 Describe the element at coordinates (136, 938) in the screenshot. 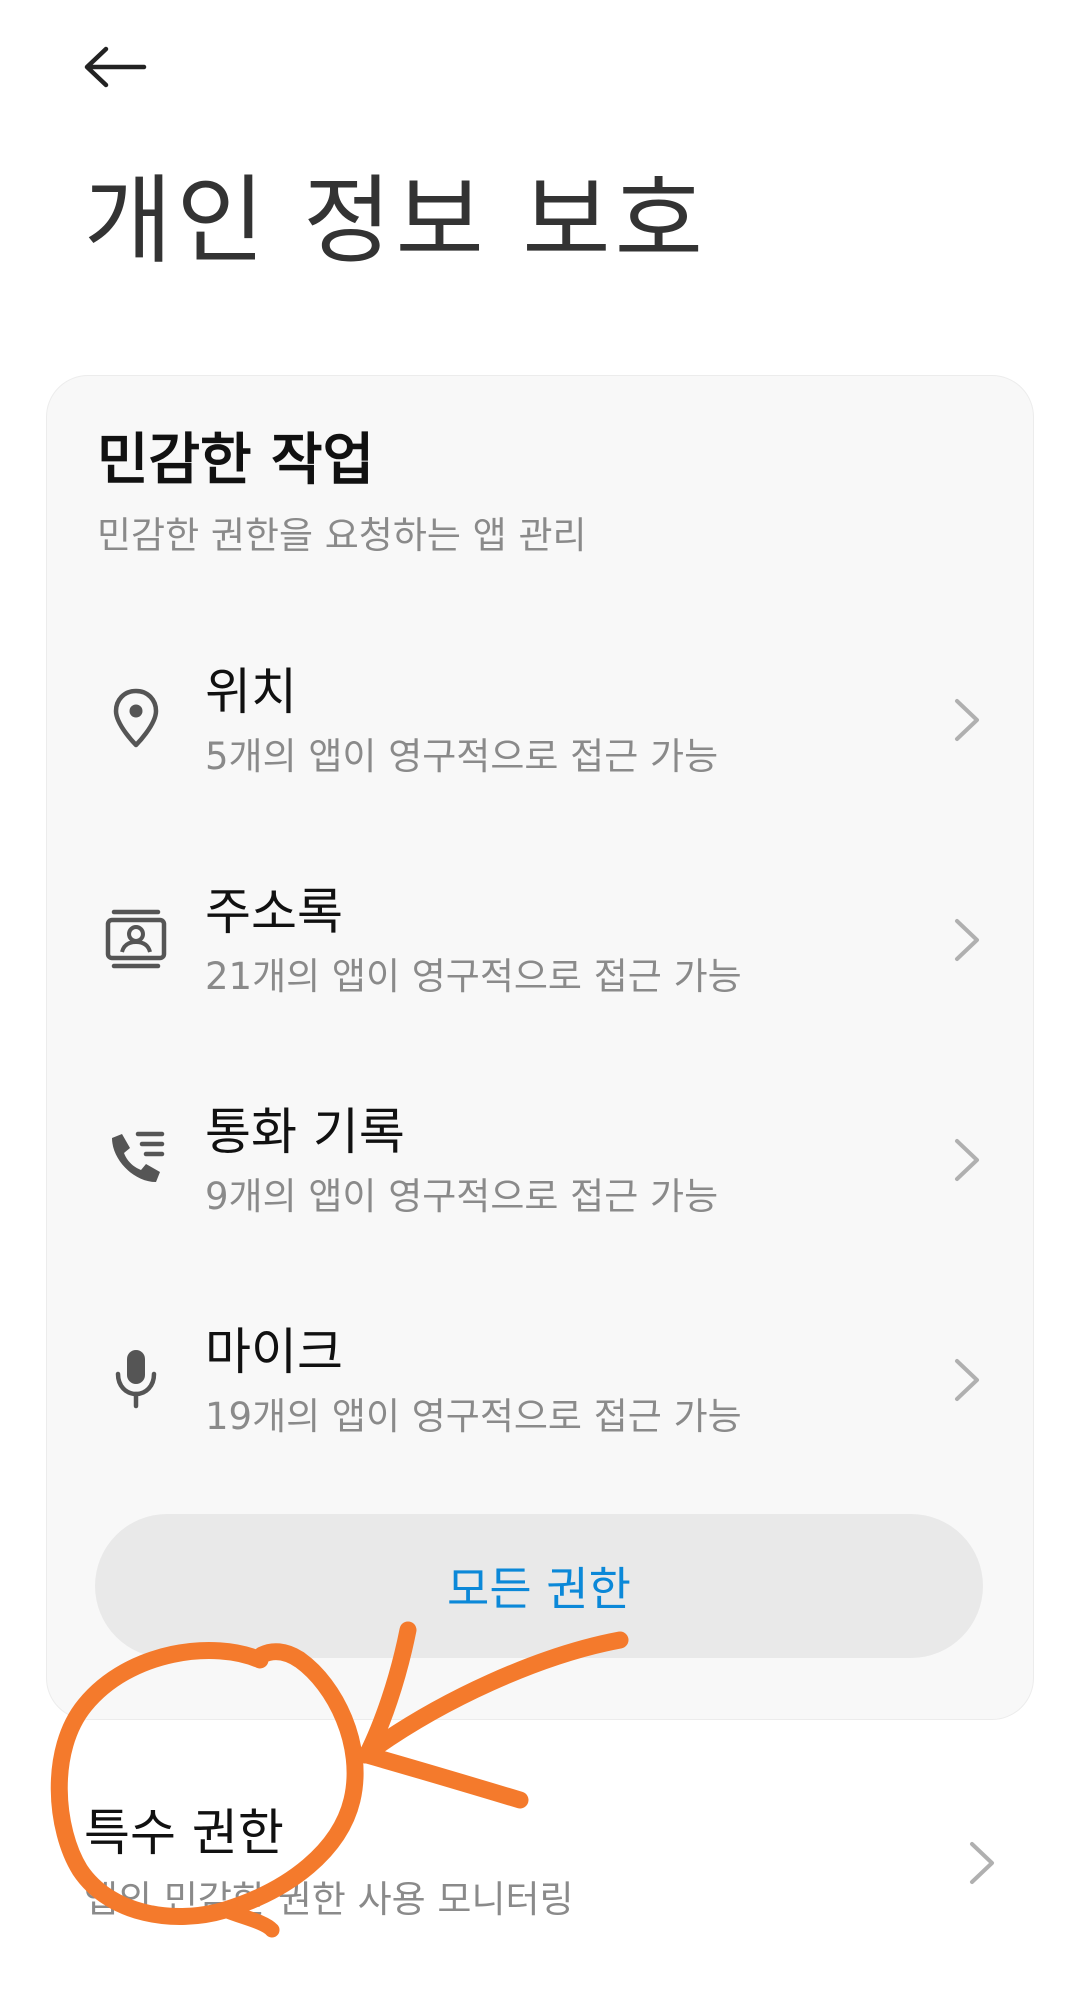

I see `contacts-icon` at that location.